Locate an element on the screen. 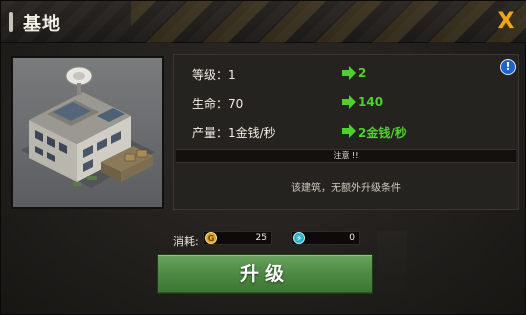 The height and width of the screenshot is (315, 526). stat-row-hp: 生命：70 140 is located at coordinates (352, 102).